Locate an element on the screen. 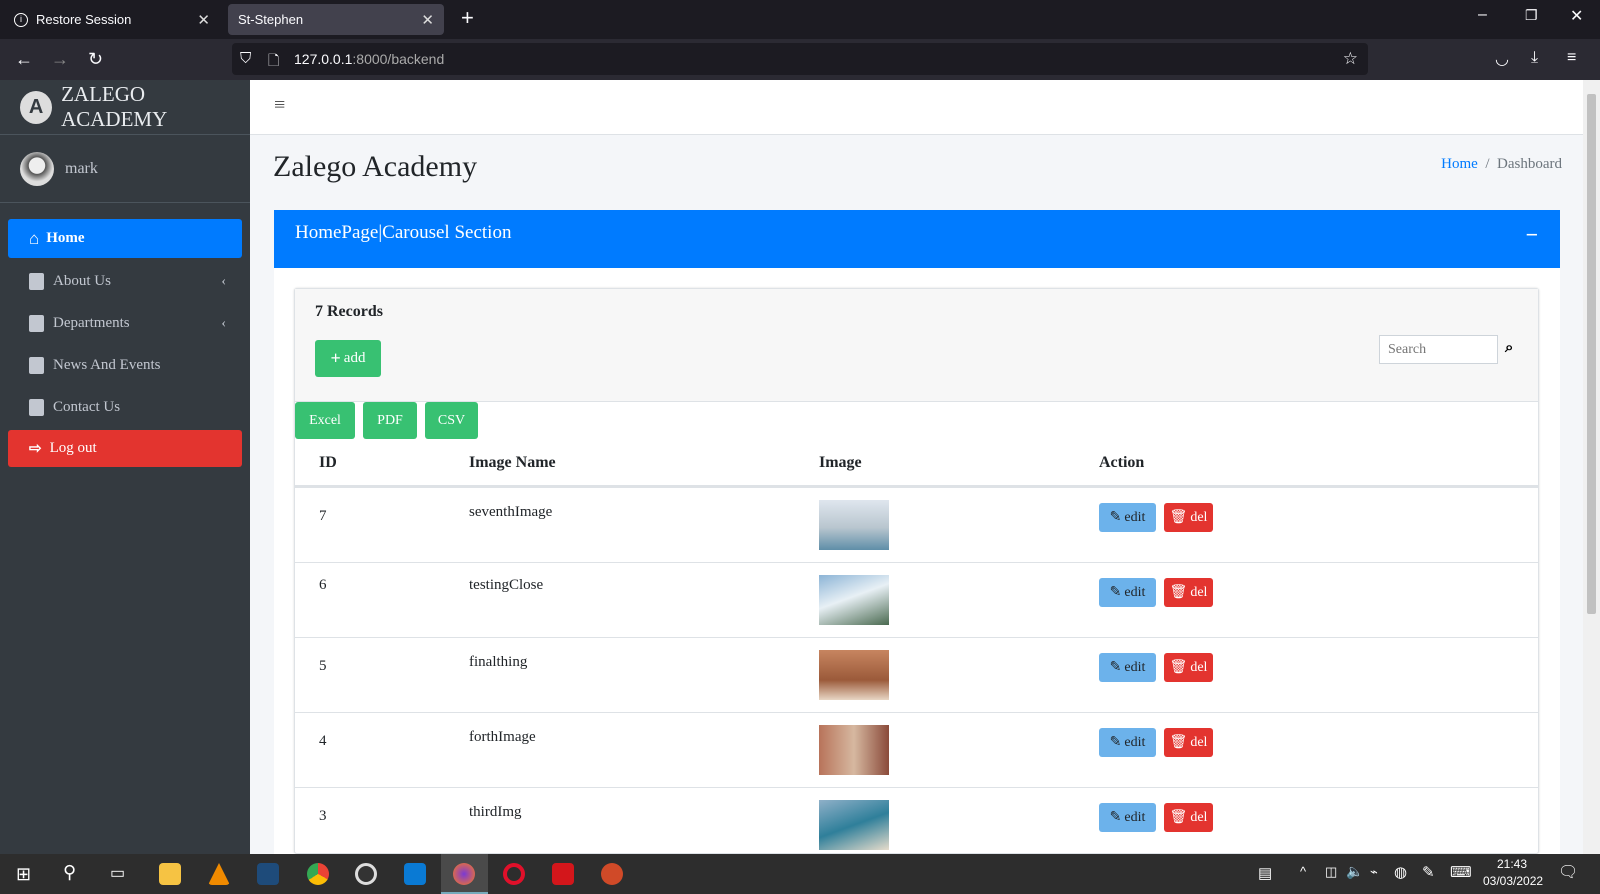 This screenshot has width=1600, height=894. export-excel-button: Excel is located at coordinates (325, 420).